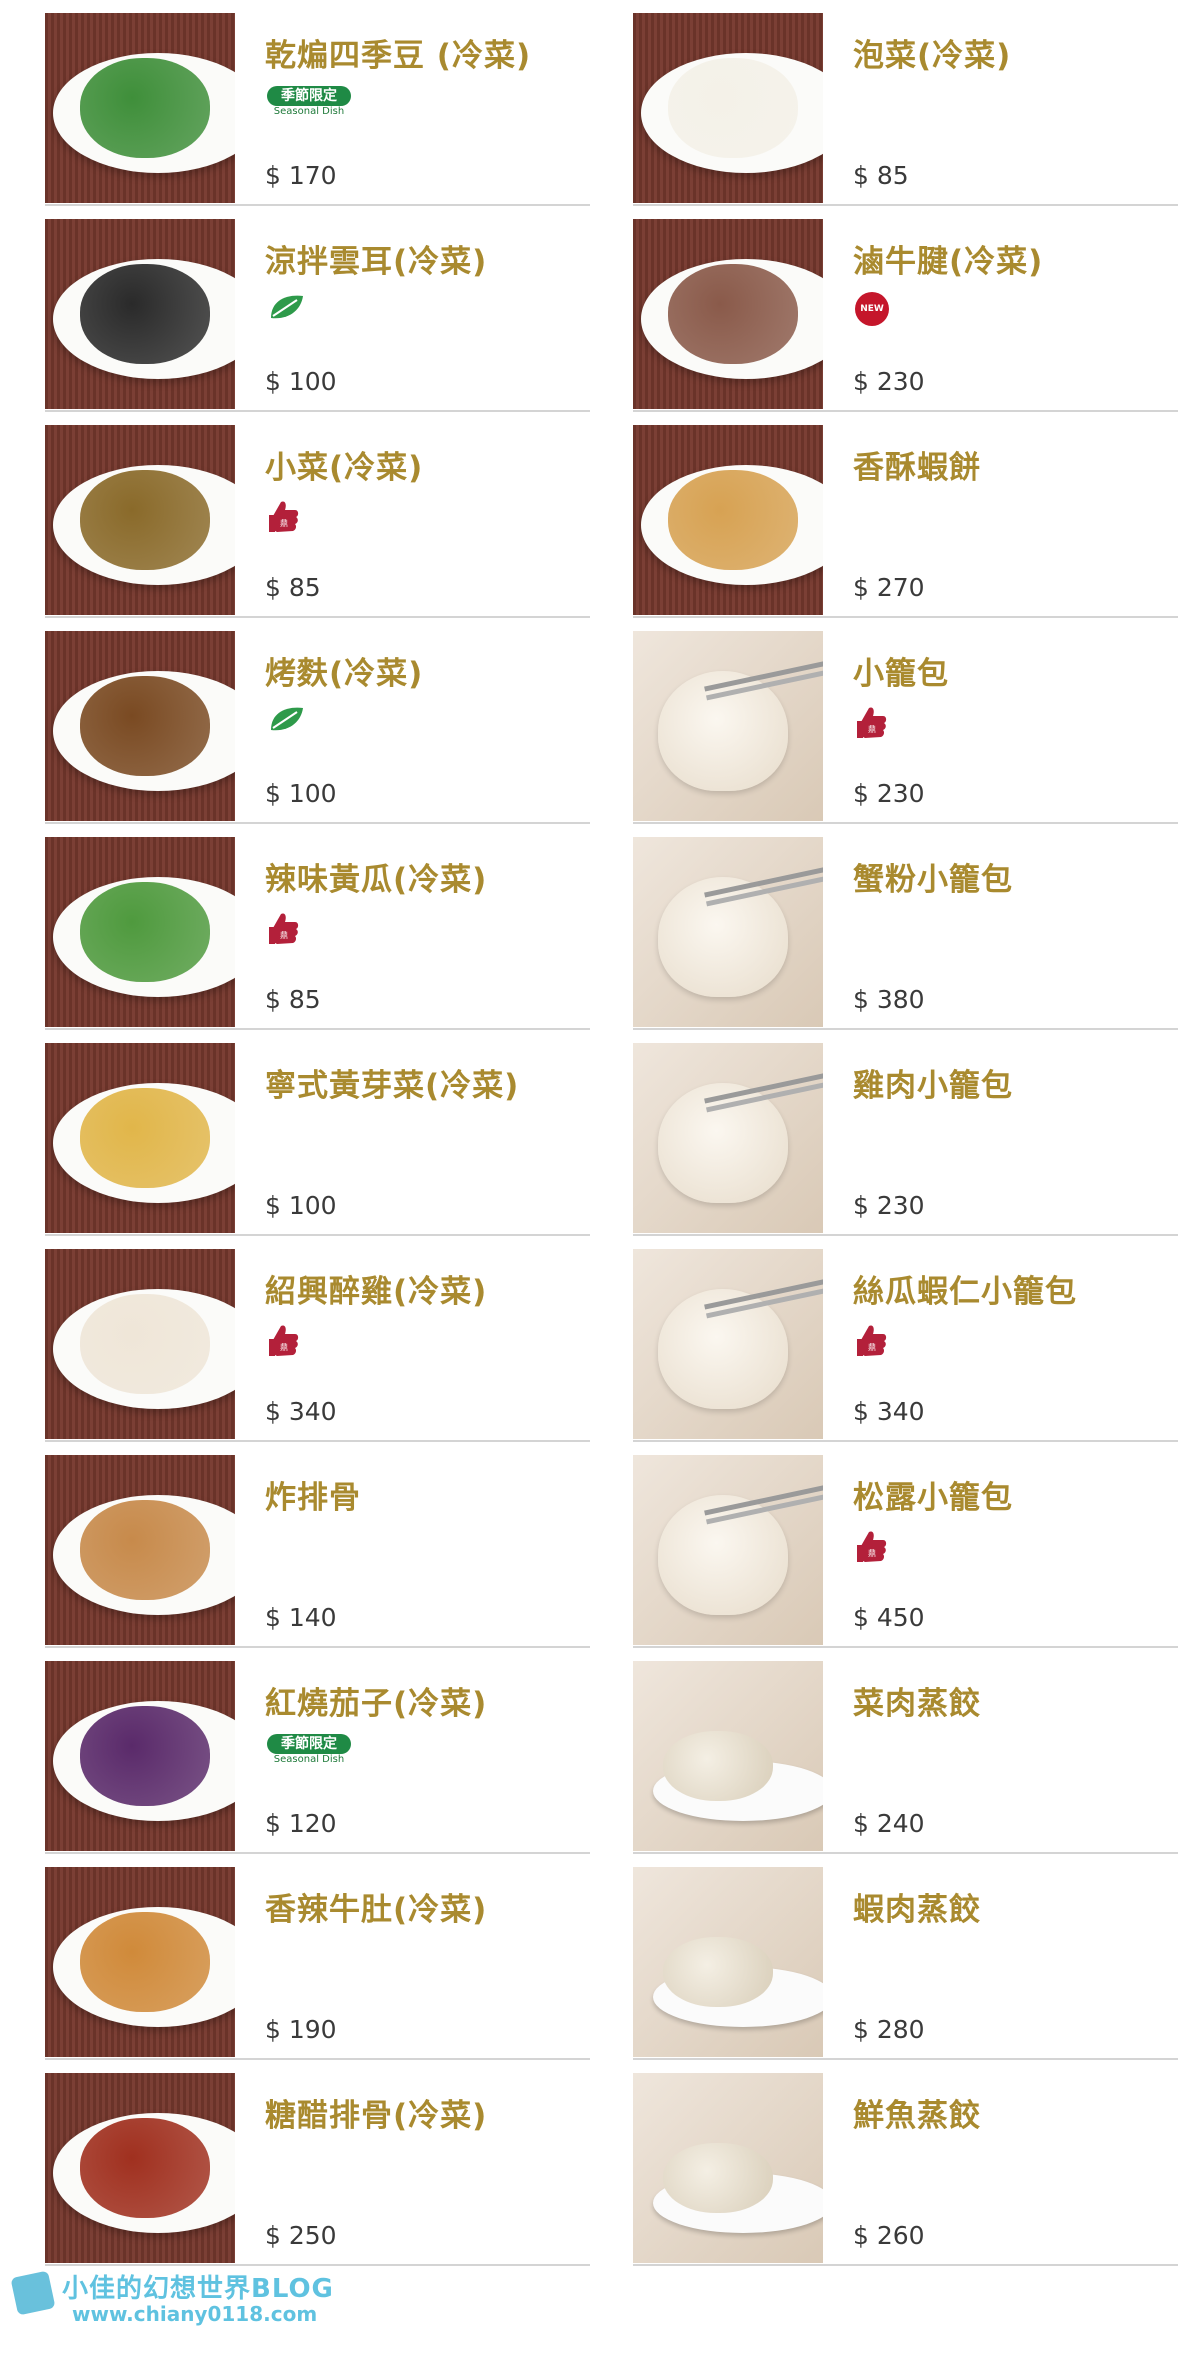 The width and height of the screenshot is (1200, 2371). I want to click on new-badge: NEW, so click(872, 309).